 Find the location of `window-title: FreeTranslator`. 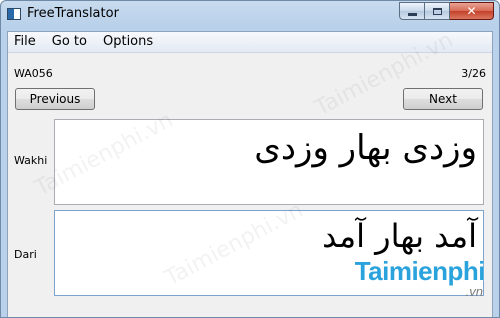

window-title: FreeTranslator is located at coordinates (73, 13).